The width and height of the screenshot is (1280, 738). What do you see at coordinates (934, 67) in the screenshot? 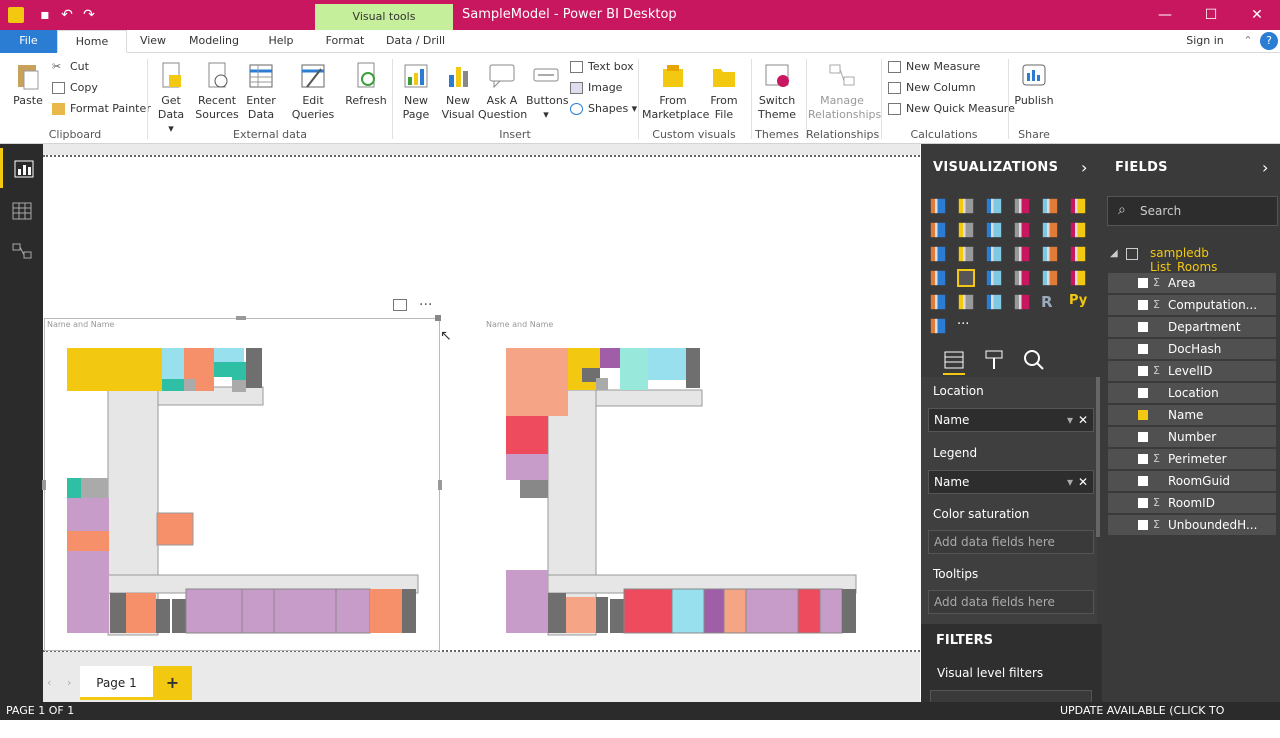
I see `new-measure-button: New Measure` at bounding box center [934, 67].